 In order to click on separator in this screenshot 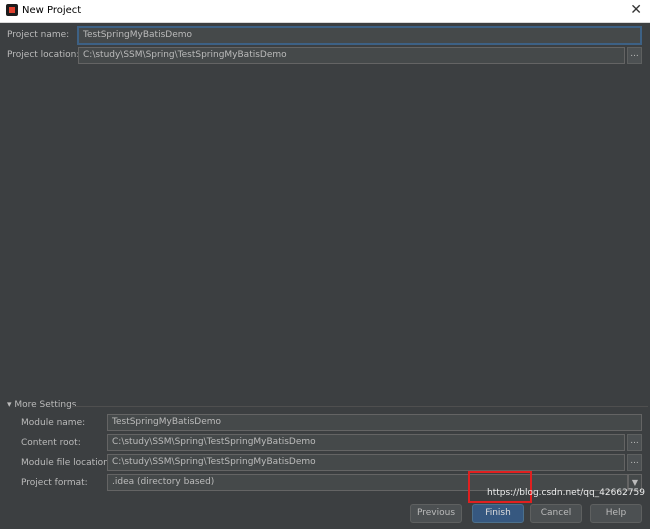, I will do `click(360, 406)`.